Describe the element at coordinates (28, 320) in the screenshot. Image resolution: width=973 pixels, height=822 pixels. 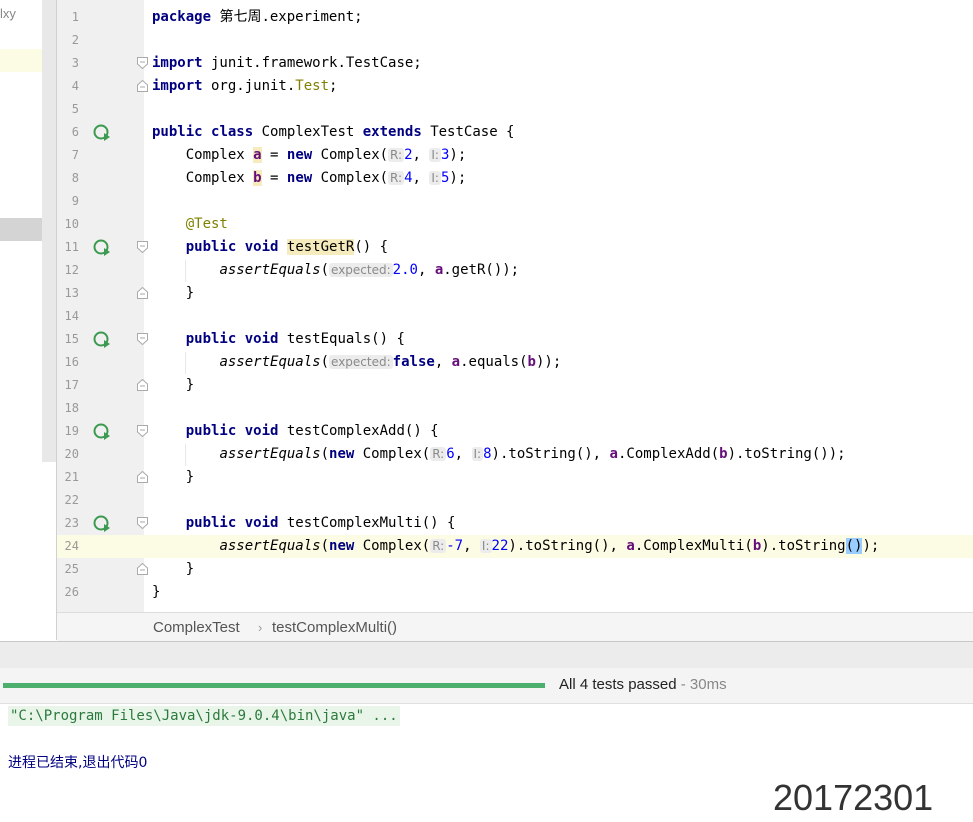
I see `project-panel: lxy` at that location.